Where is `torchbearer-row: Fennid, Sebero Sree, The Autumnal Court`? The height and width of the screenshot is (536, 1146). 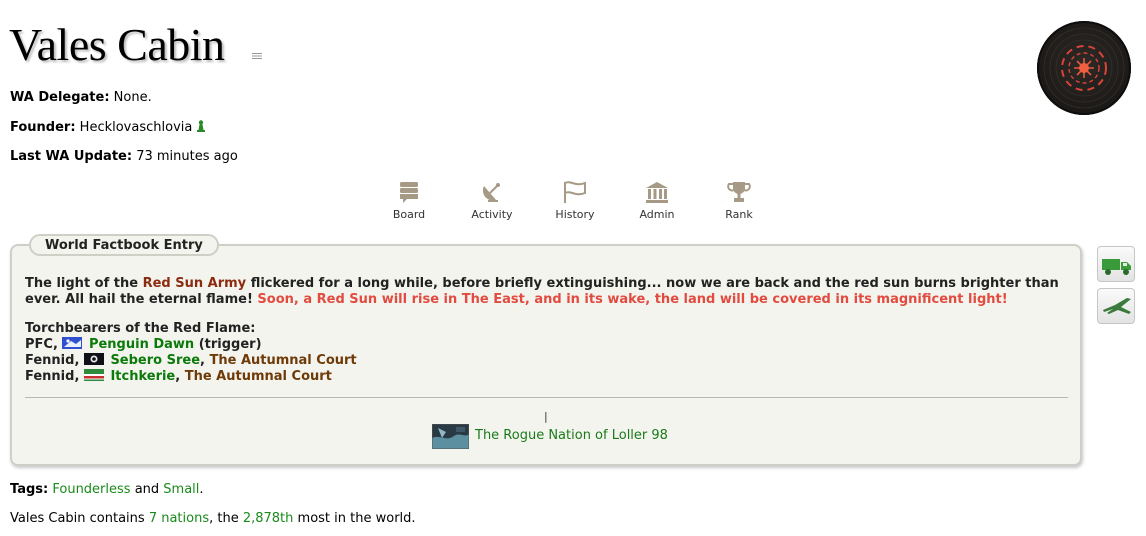
torchbearer-row: Fennid, Sebero Sree, The Autumnal Court is located at coordinates (191, 361).